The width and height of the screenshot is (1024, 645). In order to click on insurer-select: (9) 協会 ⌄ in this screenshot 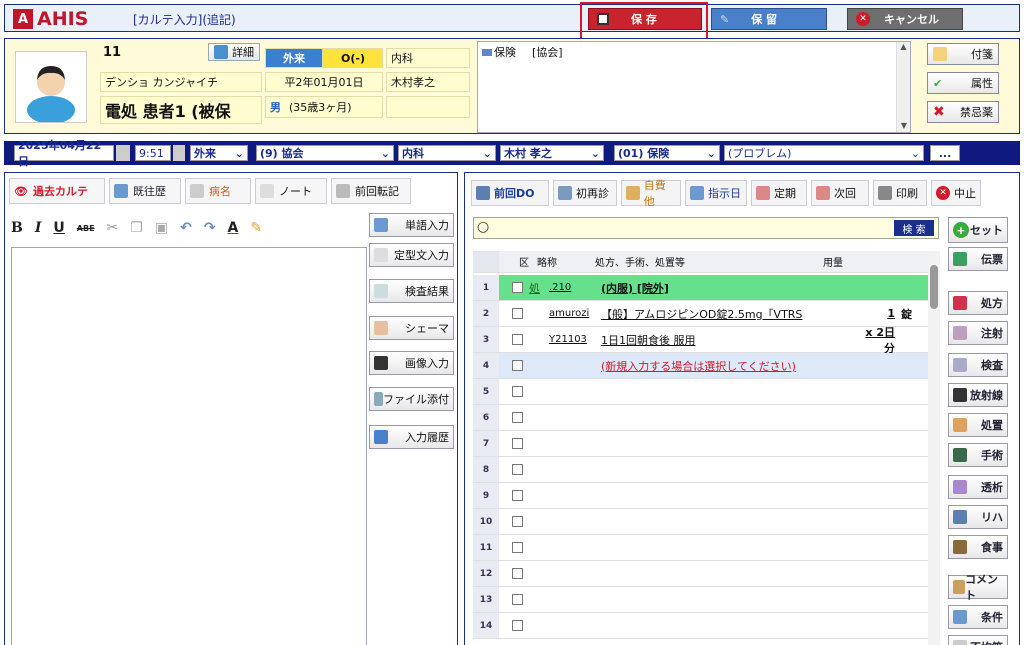, I will do `click(325, 153)`.